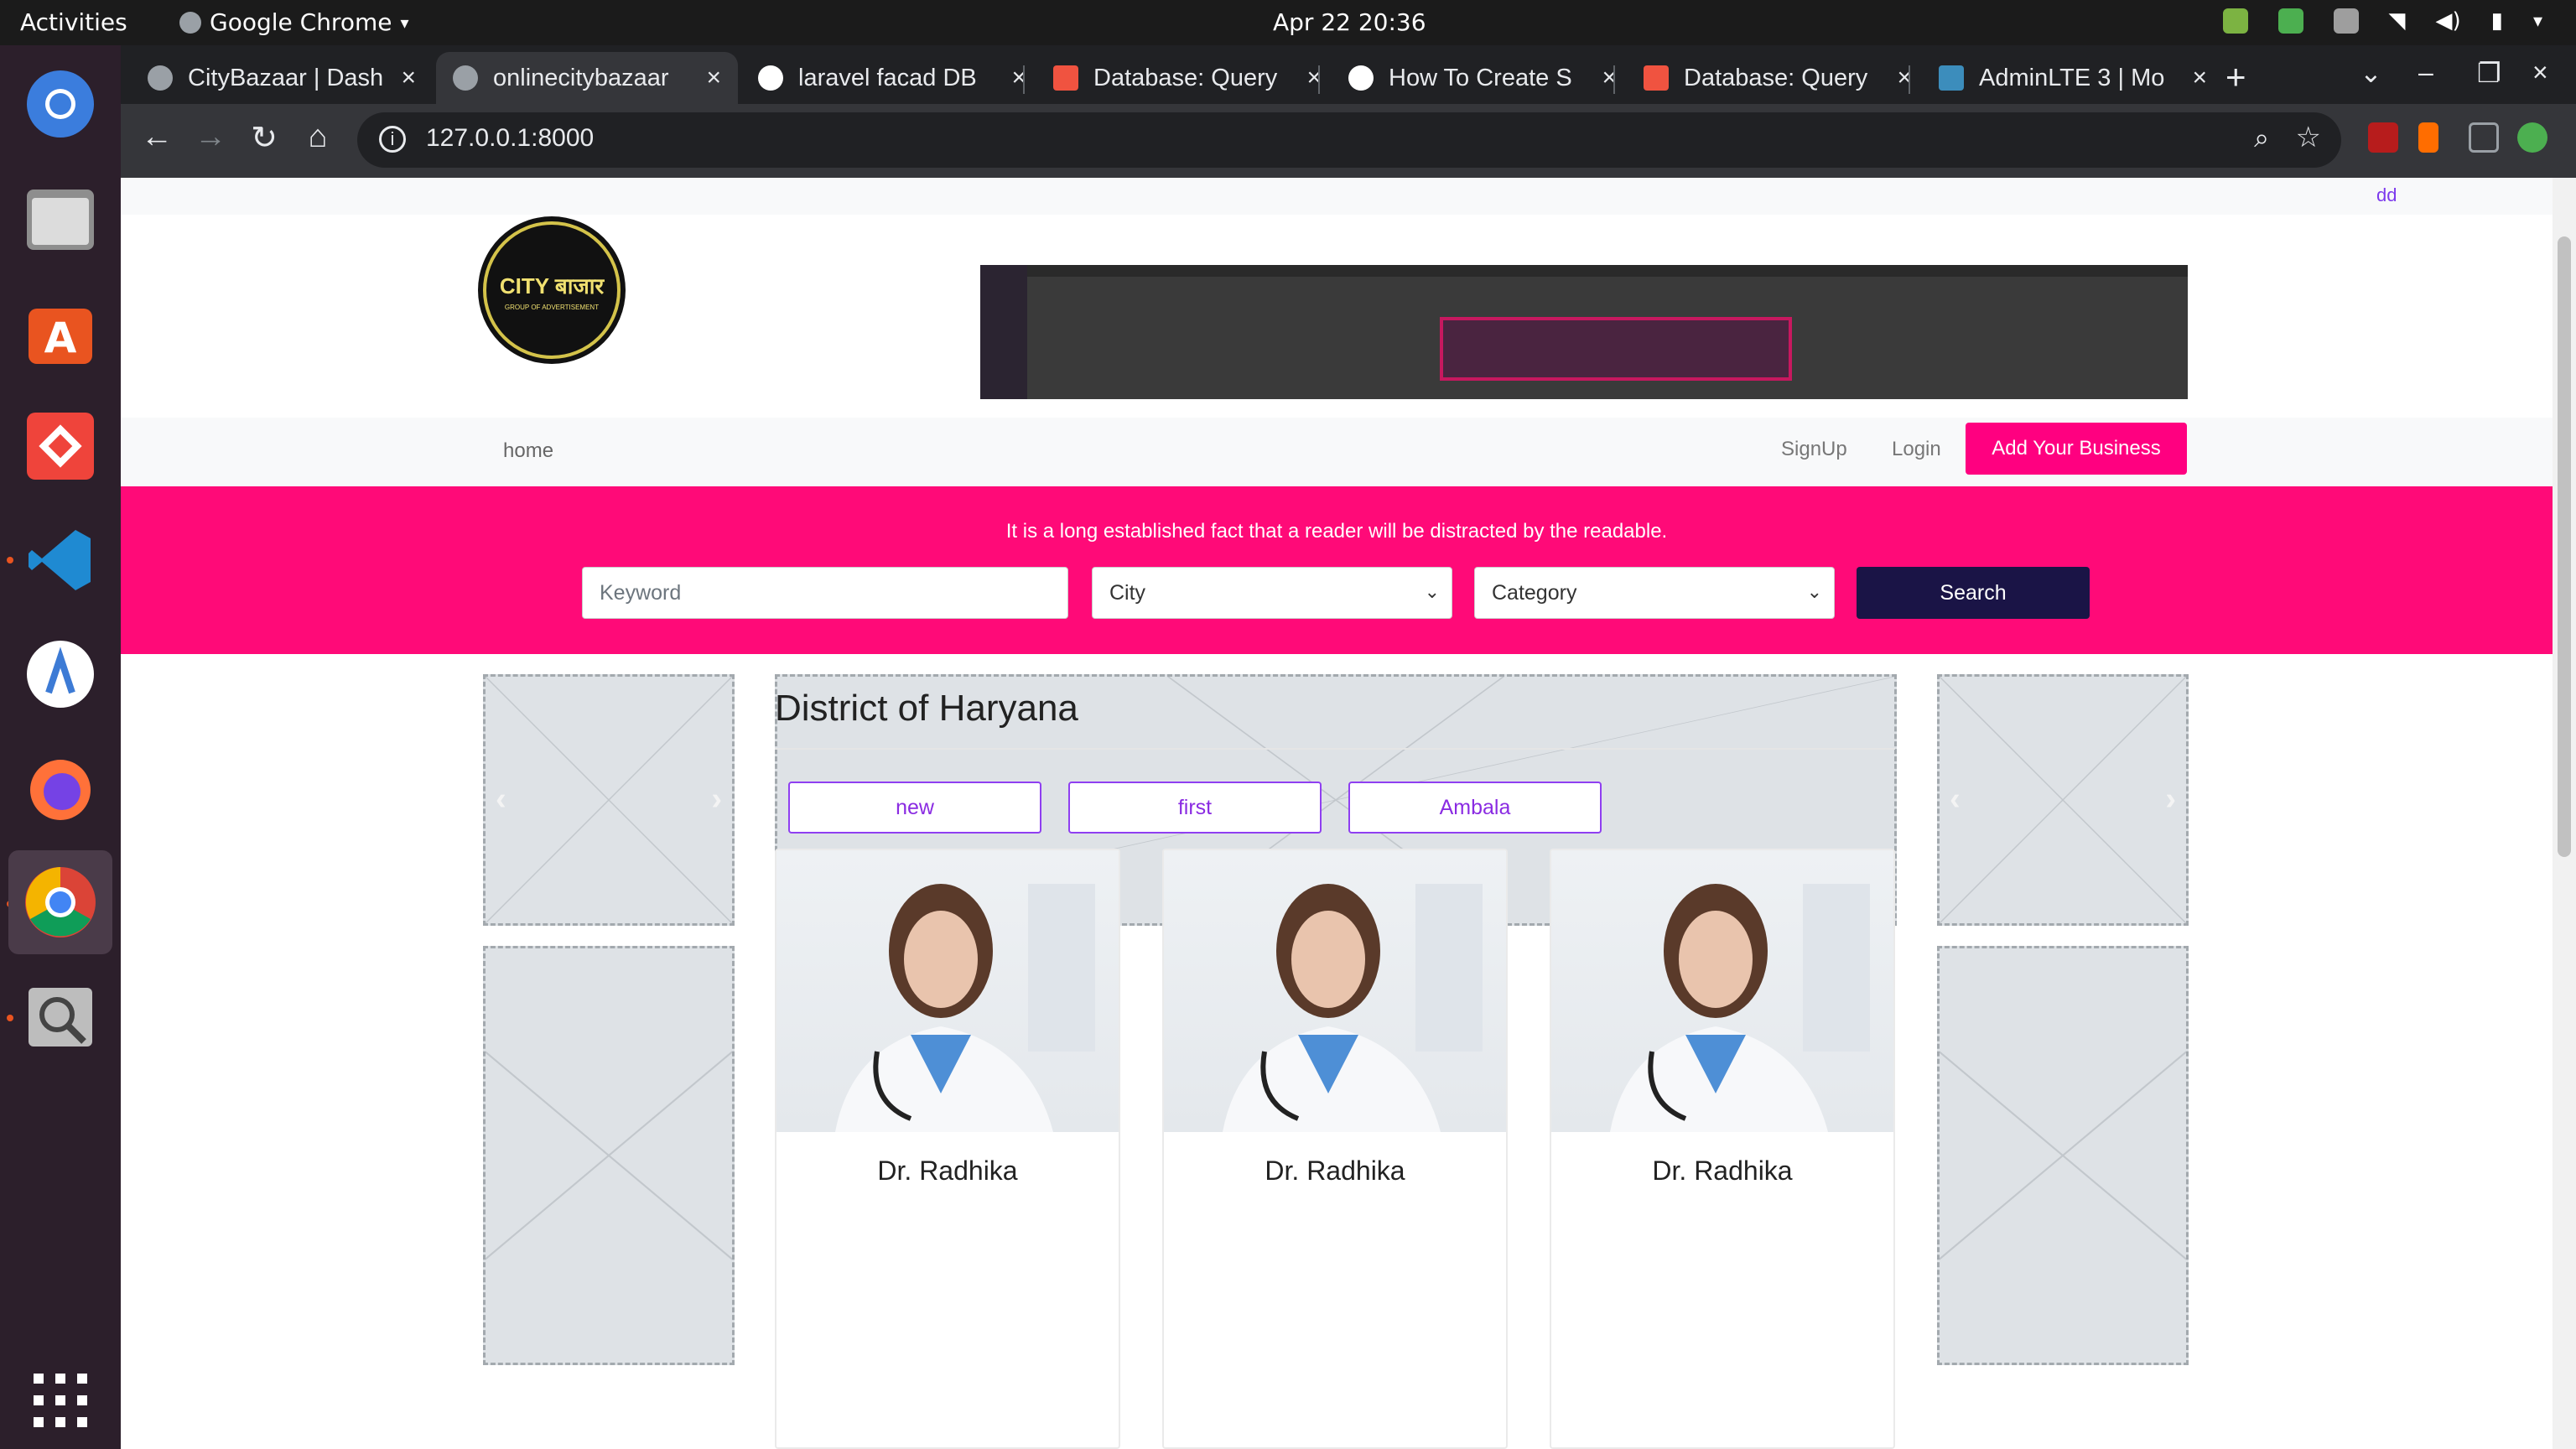 The height and width of the screenshot is (1449, 2576). I want to click on android-studio-dock-icon, so click(60, 674).